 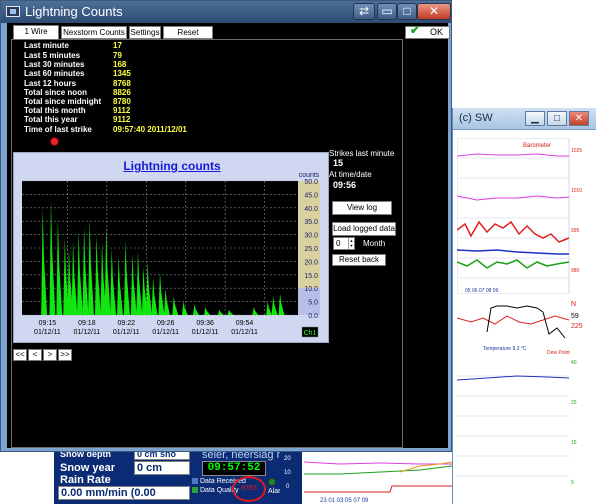 I want to click on tab-1-wire-counts: 1 Wire Counts, so click(x=36, y=36).